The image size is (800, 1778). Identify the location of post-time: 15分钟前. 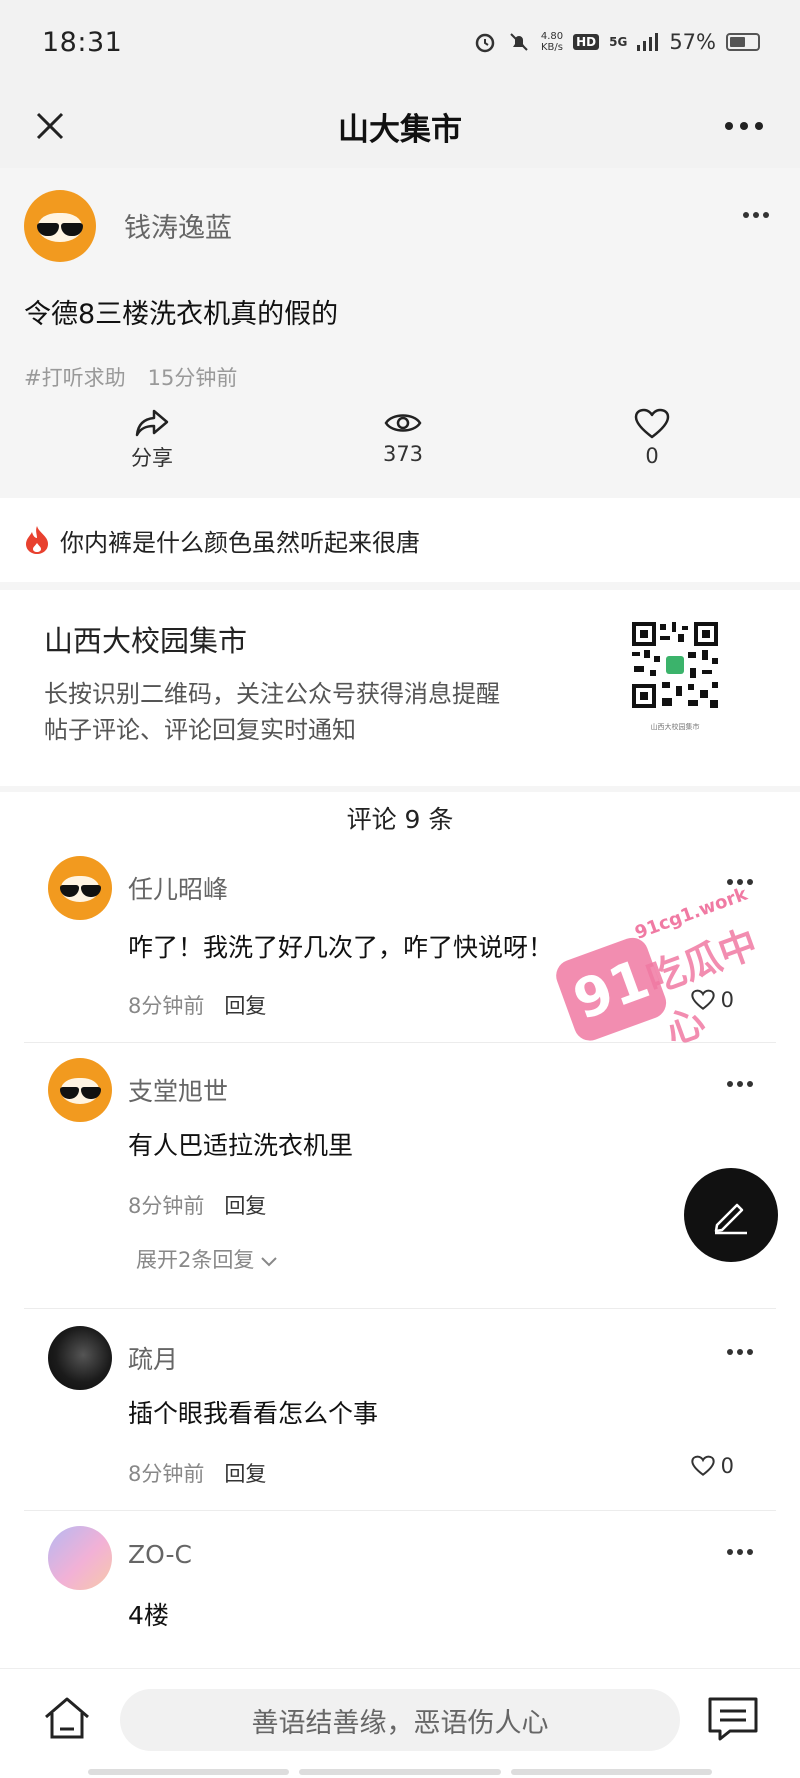
(192, 378).